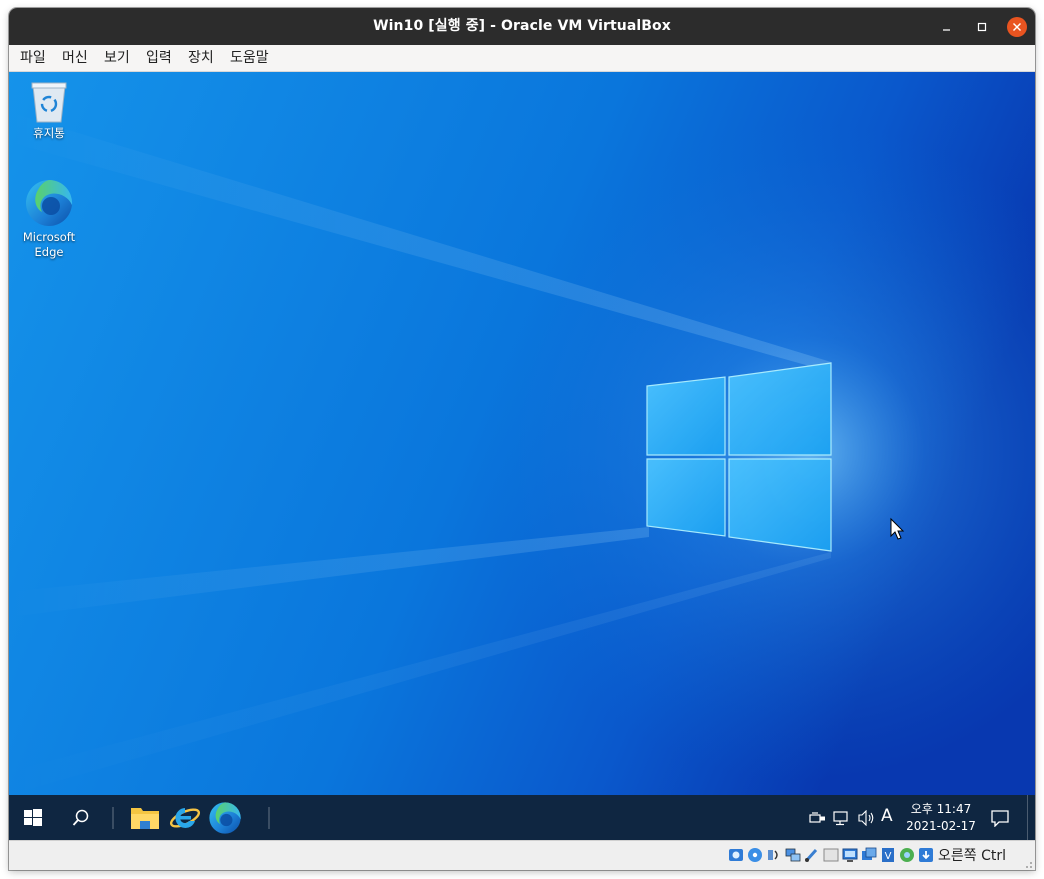 The image size is (1044, 879). What do you see at coordinates (887, 816) in the screenshot?
I see `ime-indicator: A` at bounding box center [887, 816].